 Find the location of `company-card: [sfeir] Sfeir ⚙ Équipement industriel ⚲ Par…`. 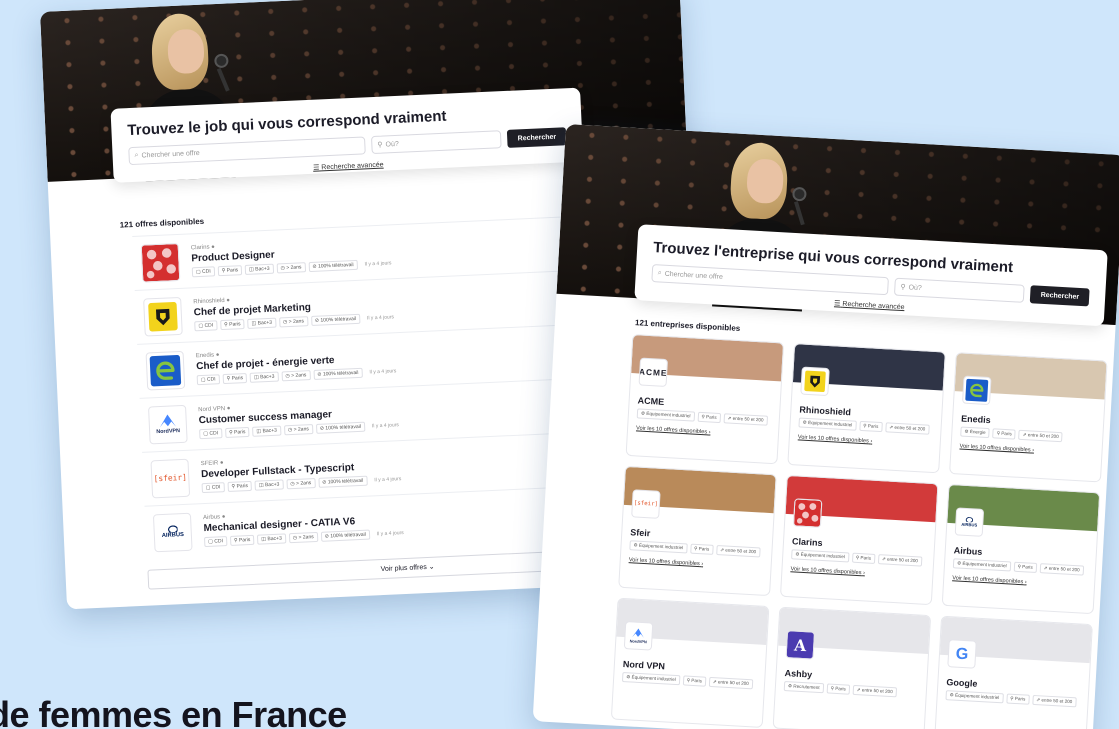

company-card: [sfeir] Sfeir ⚙ Équipement industriel ⚲ Par… is located at coordinates (697, 531).